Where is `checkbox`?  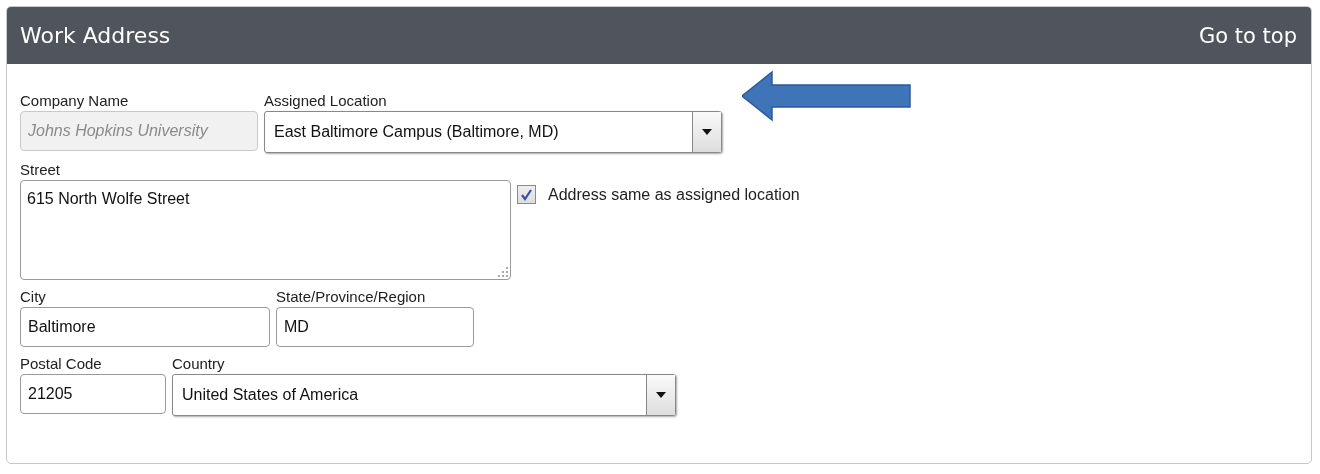
checkbox is located at coordinates (526, 194).